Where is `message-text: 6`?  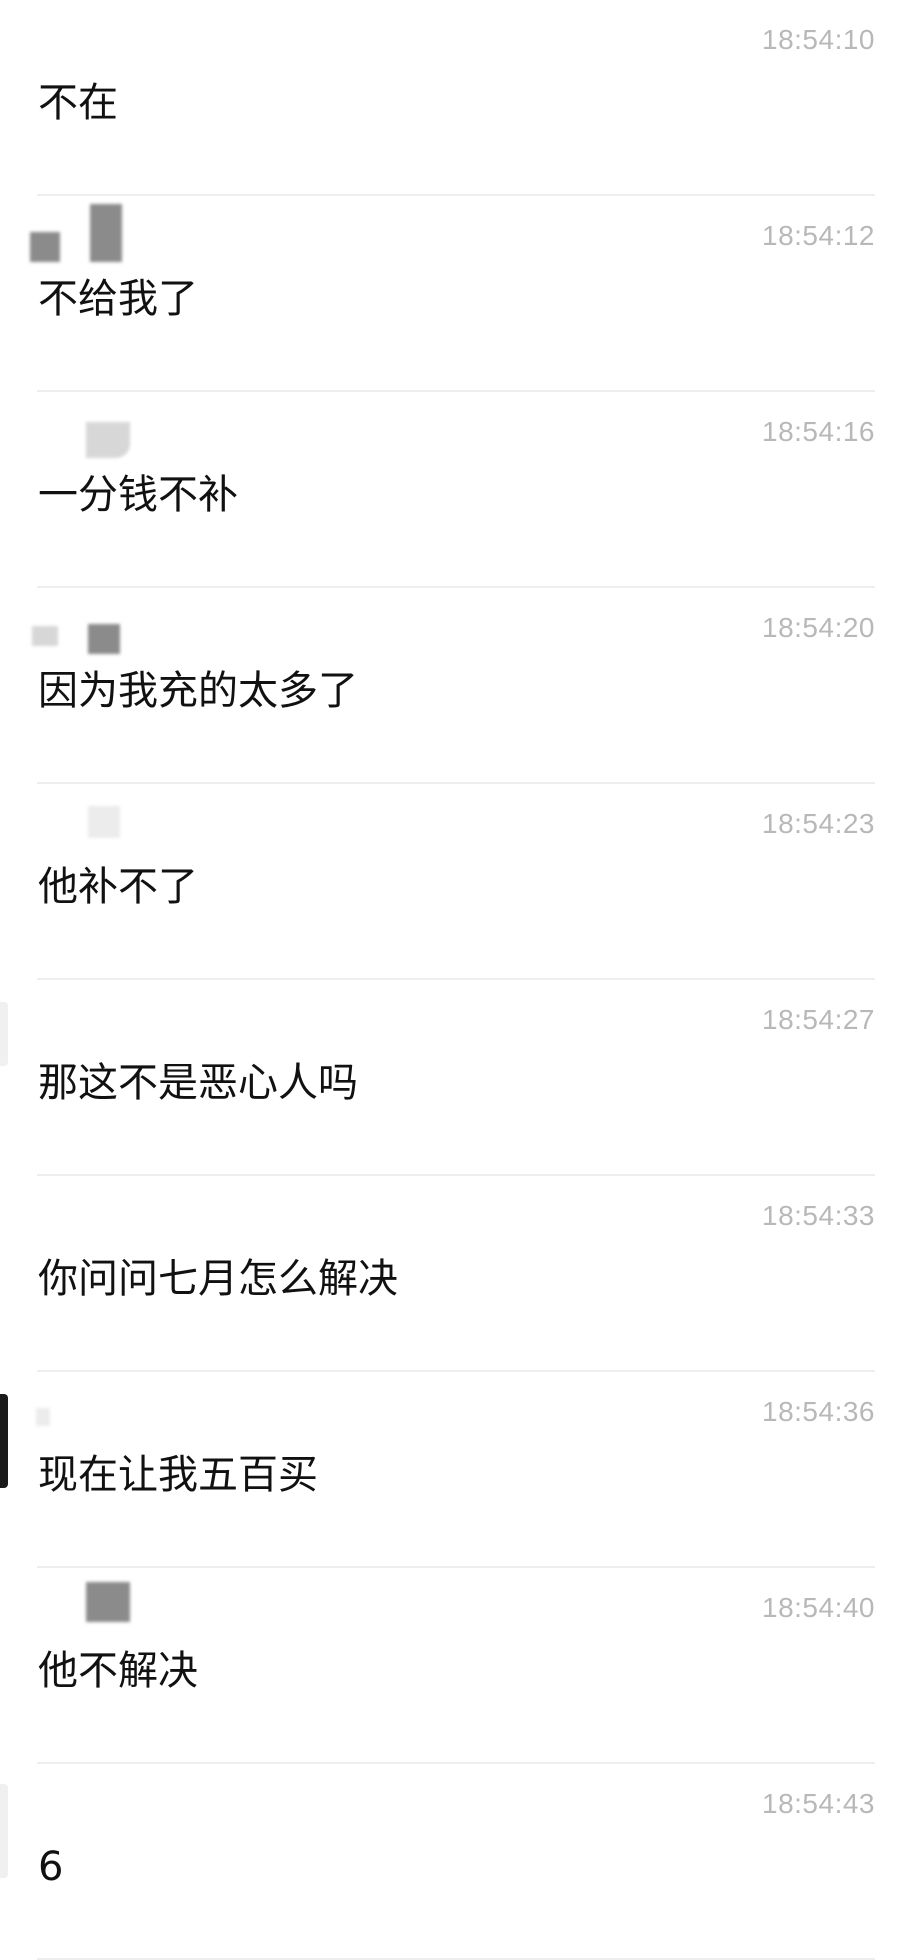 message-text: 6 is located at coordinates (51, 1867).